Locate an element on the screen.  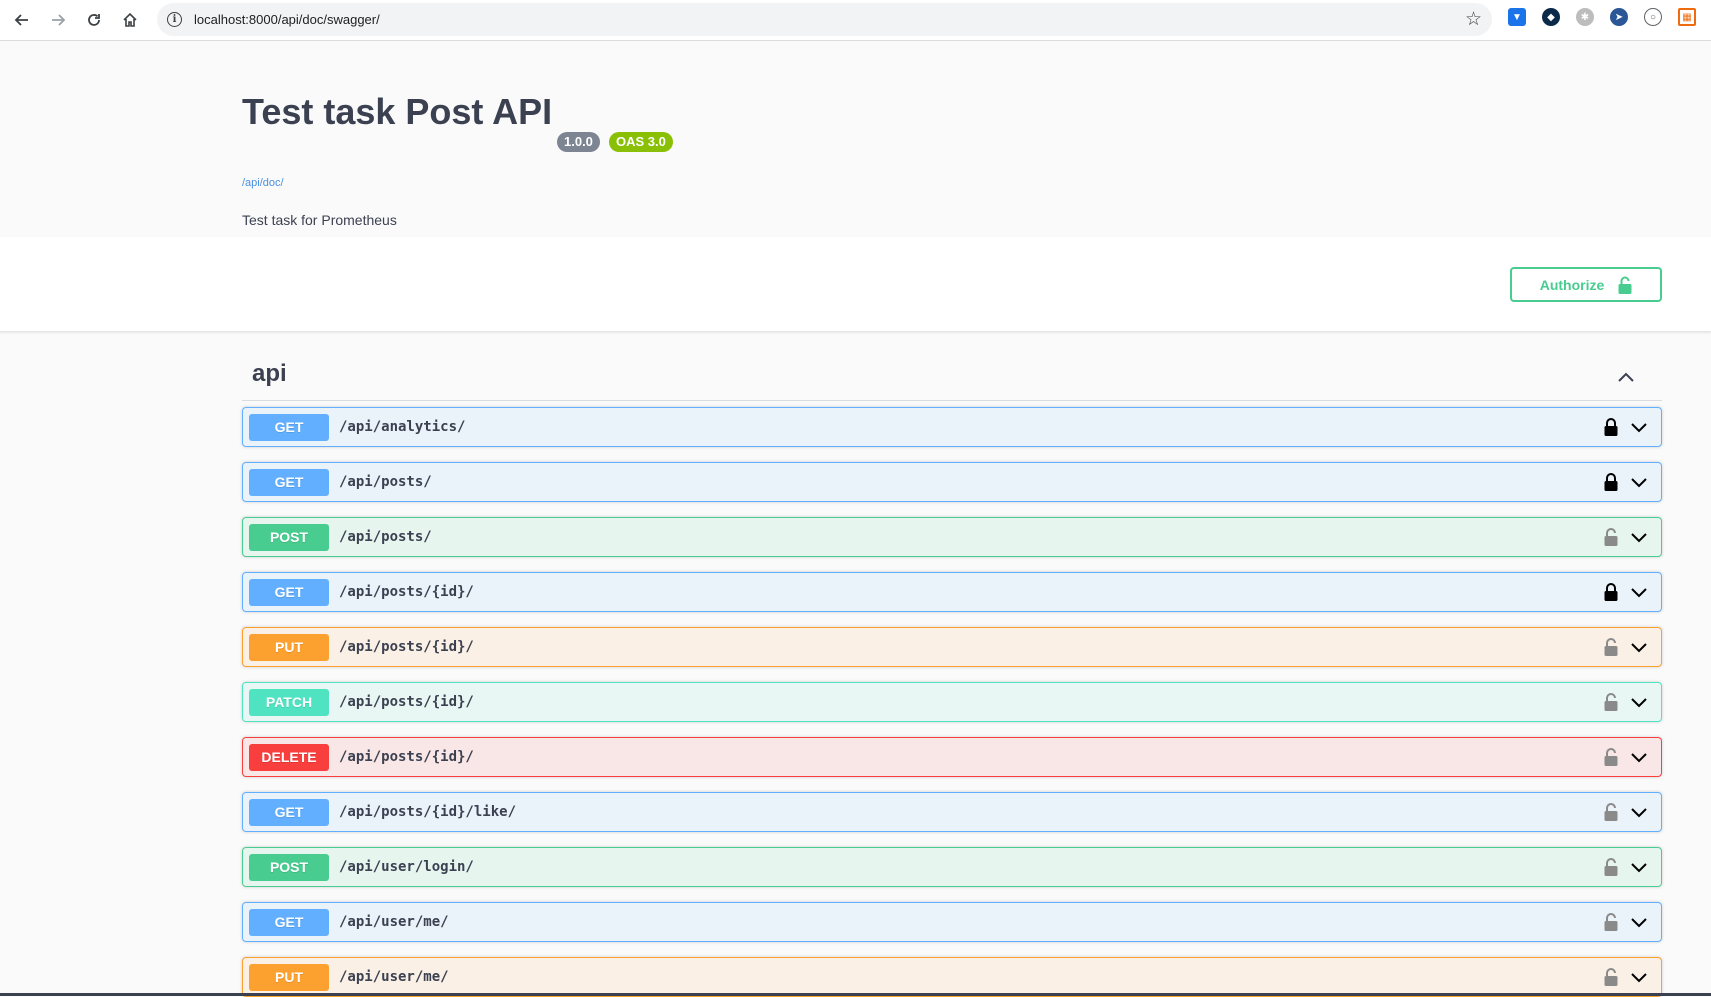
reload-icon is located at coordinates (94, 20).